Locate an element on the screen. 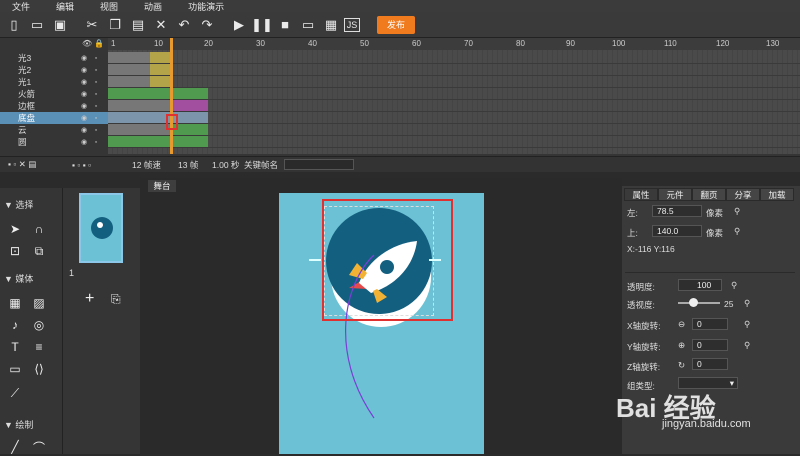  paste-icon: ▤ is located at coordinates (138, 25).